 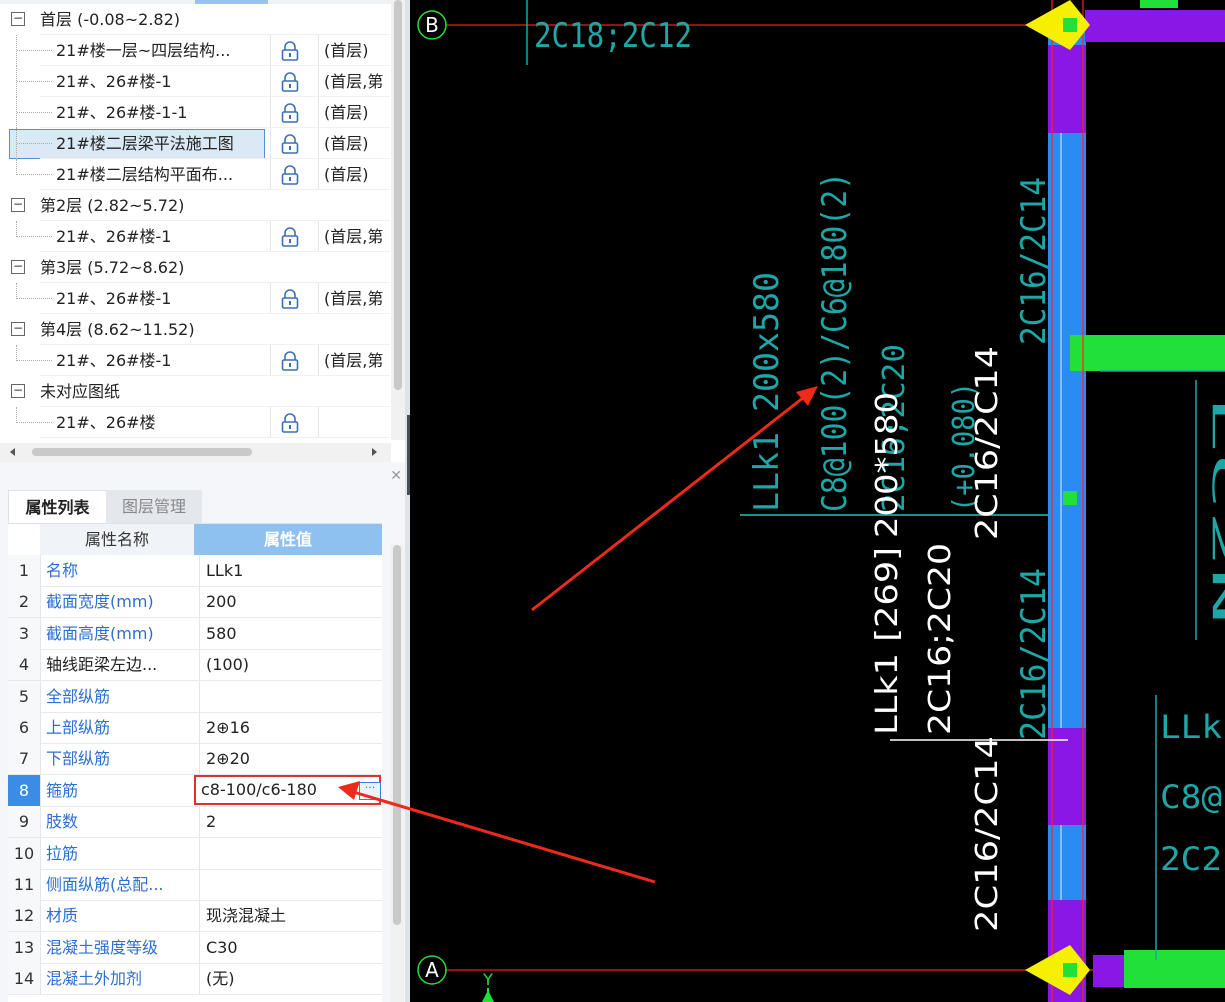 What do you see at coordinates (502, 836) in the screenshot?
I see `annotation-arrow-to-property` at bounding box center [502, 836].